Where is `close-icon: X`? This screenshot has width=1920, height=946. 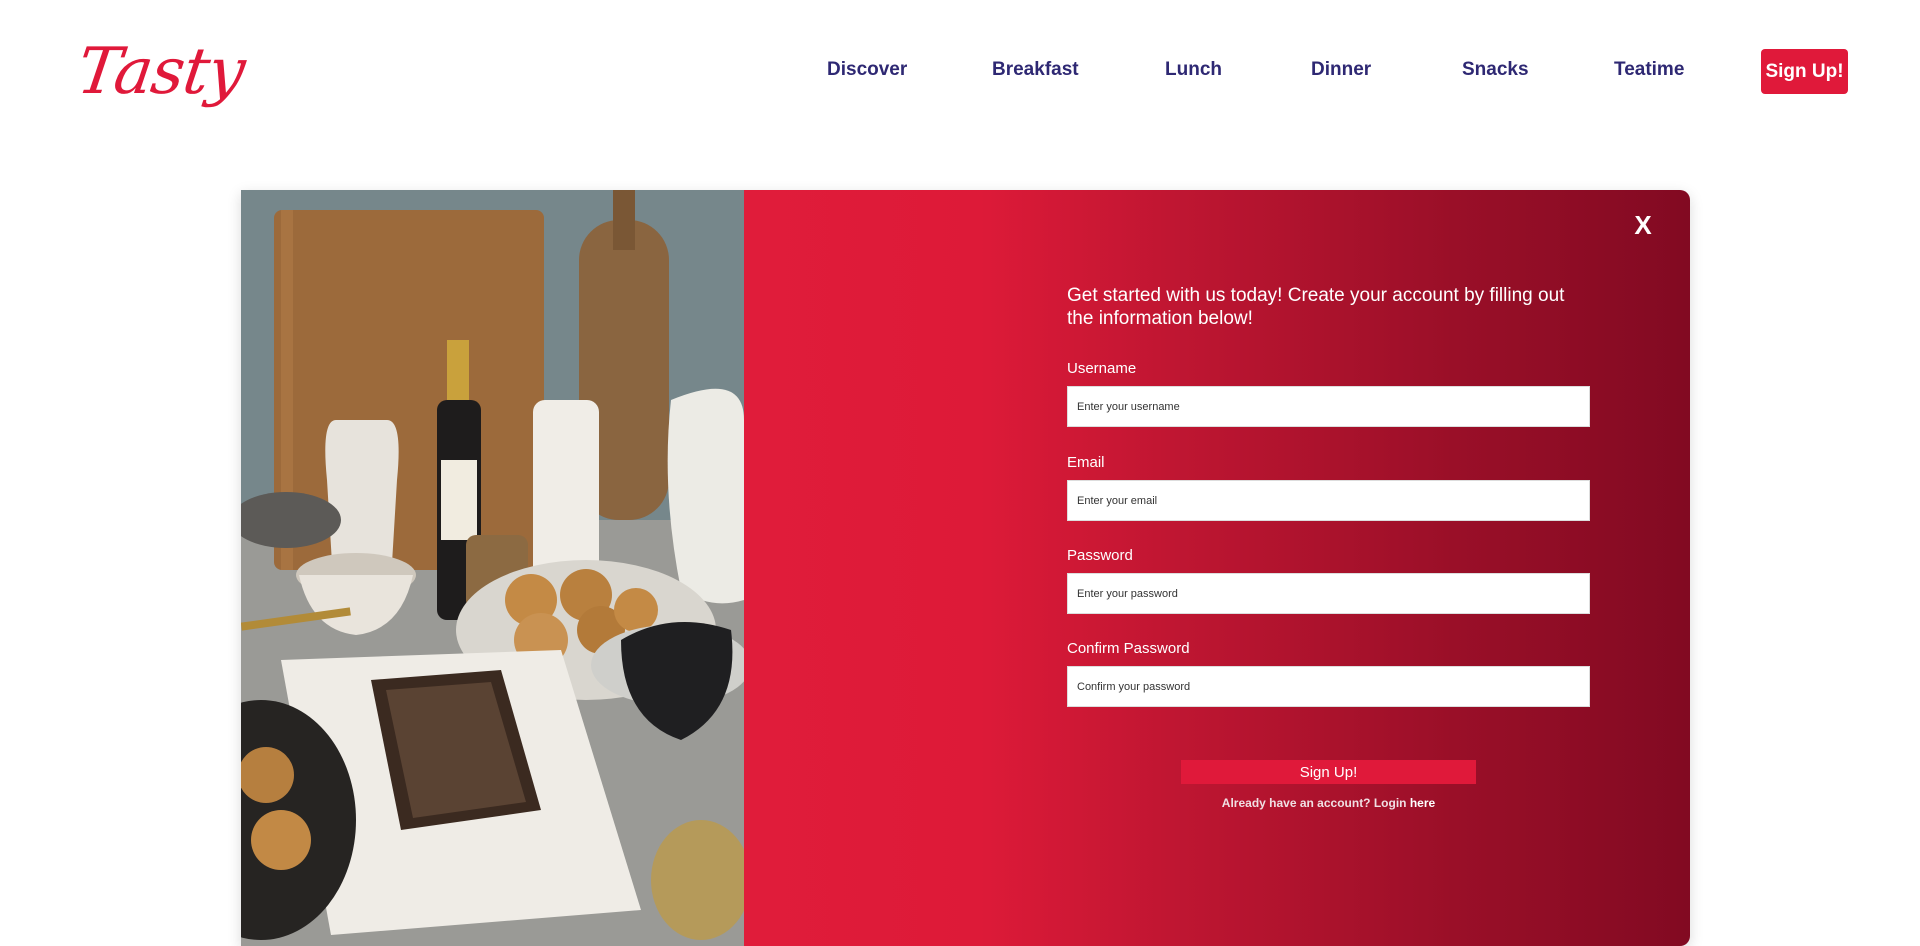
close-icon: X is located at coordinates (1643, 226).